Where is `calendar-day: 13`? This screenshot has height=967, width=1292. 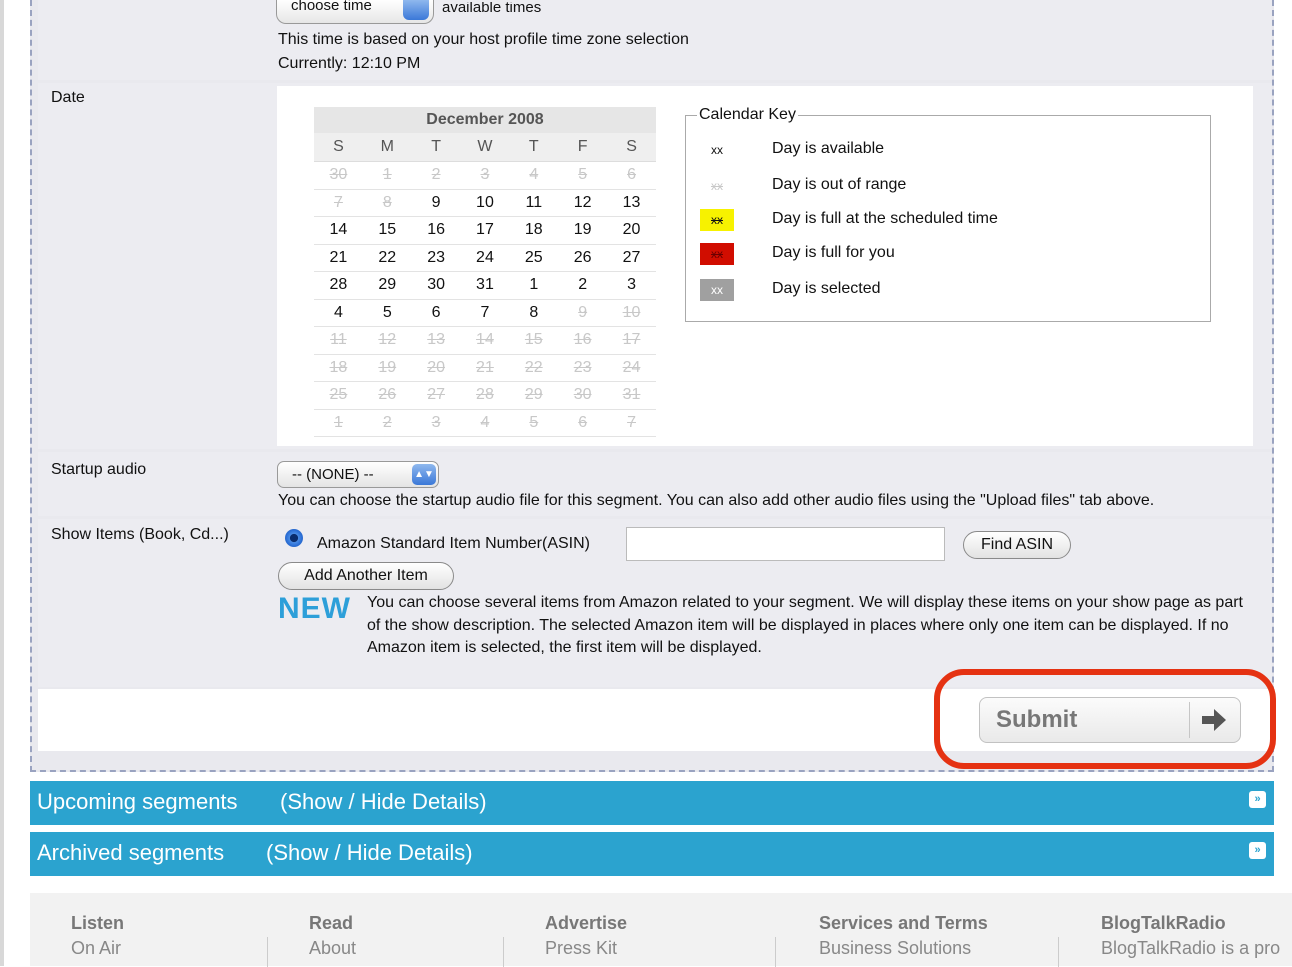
calendar-day: 13 is located at coordinates (631, 203).